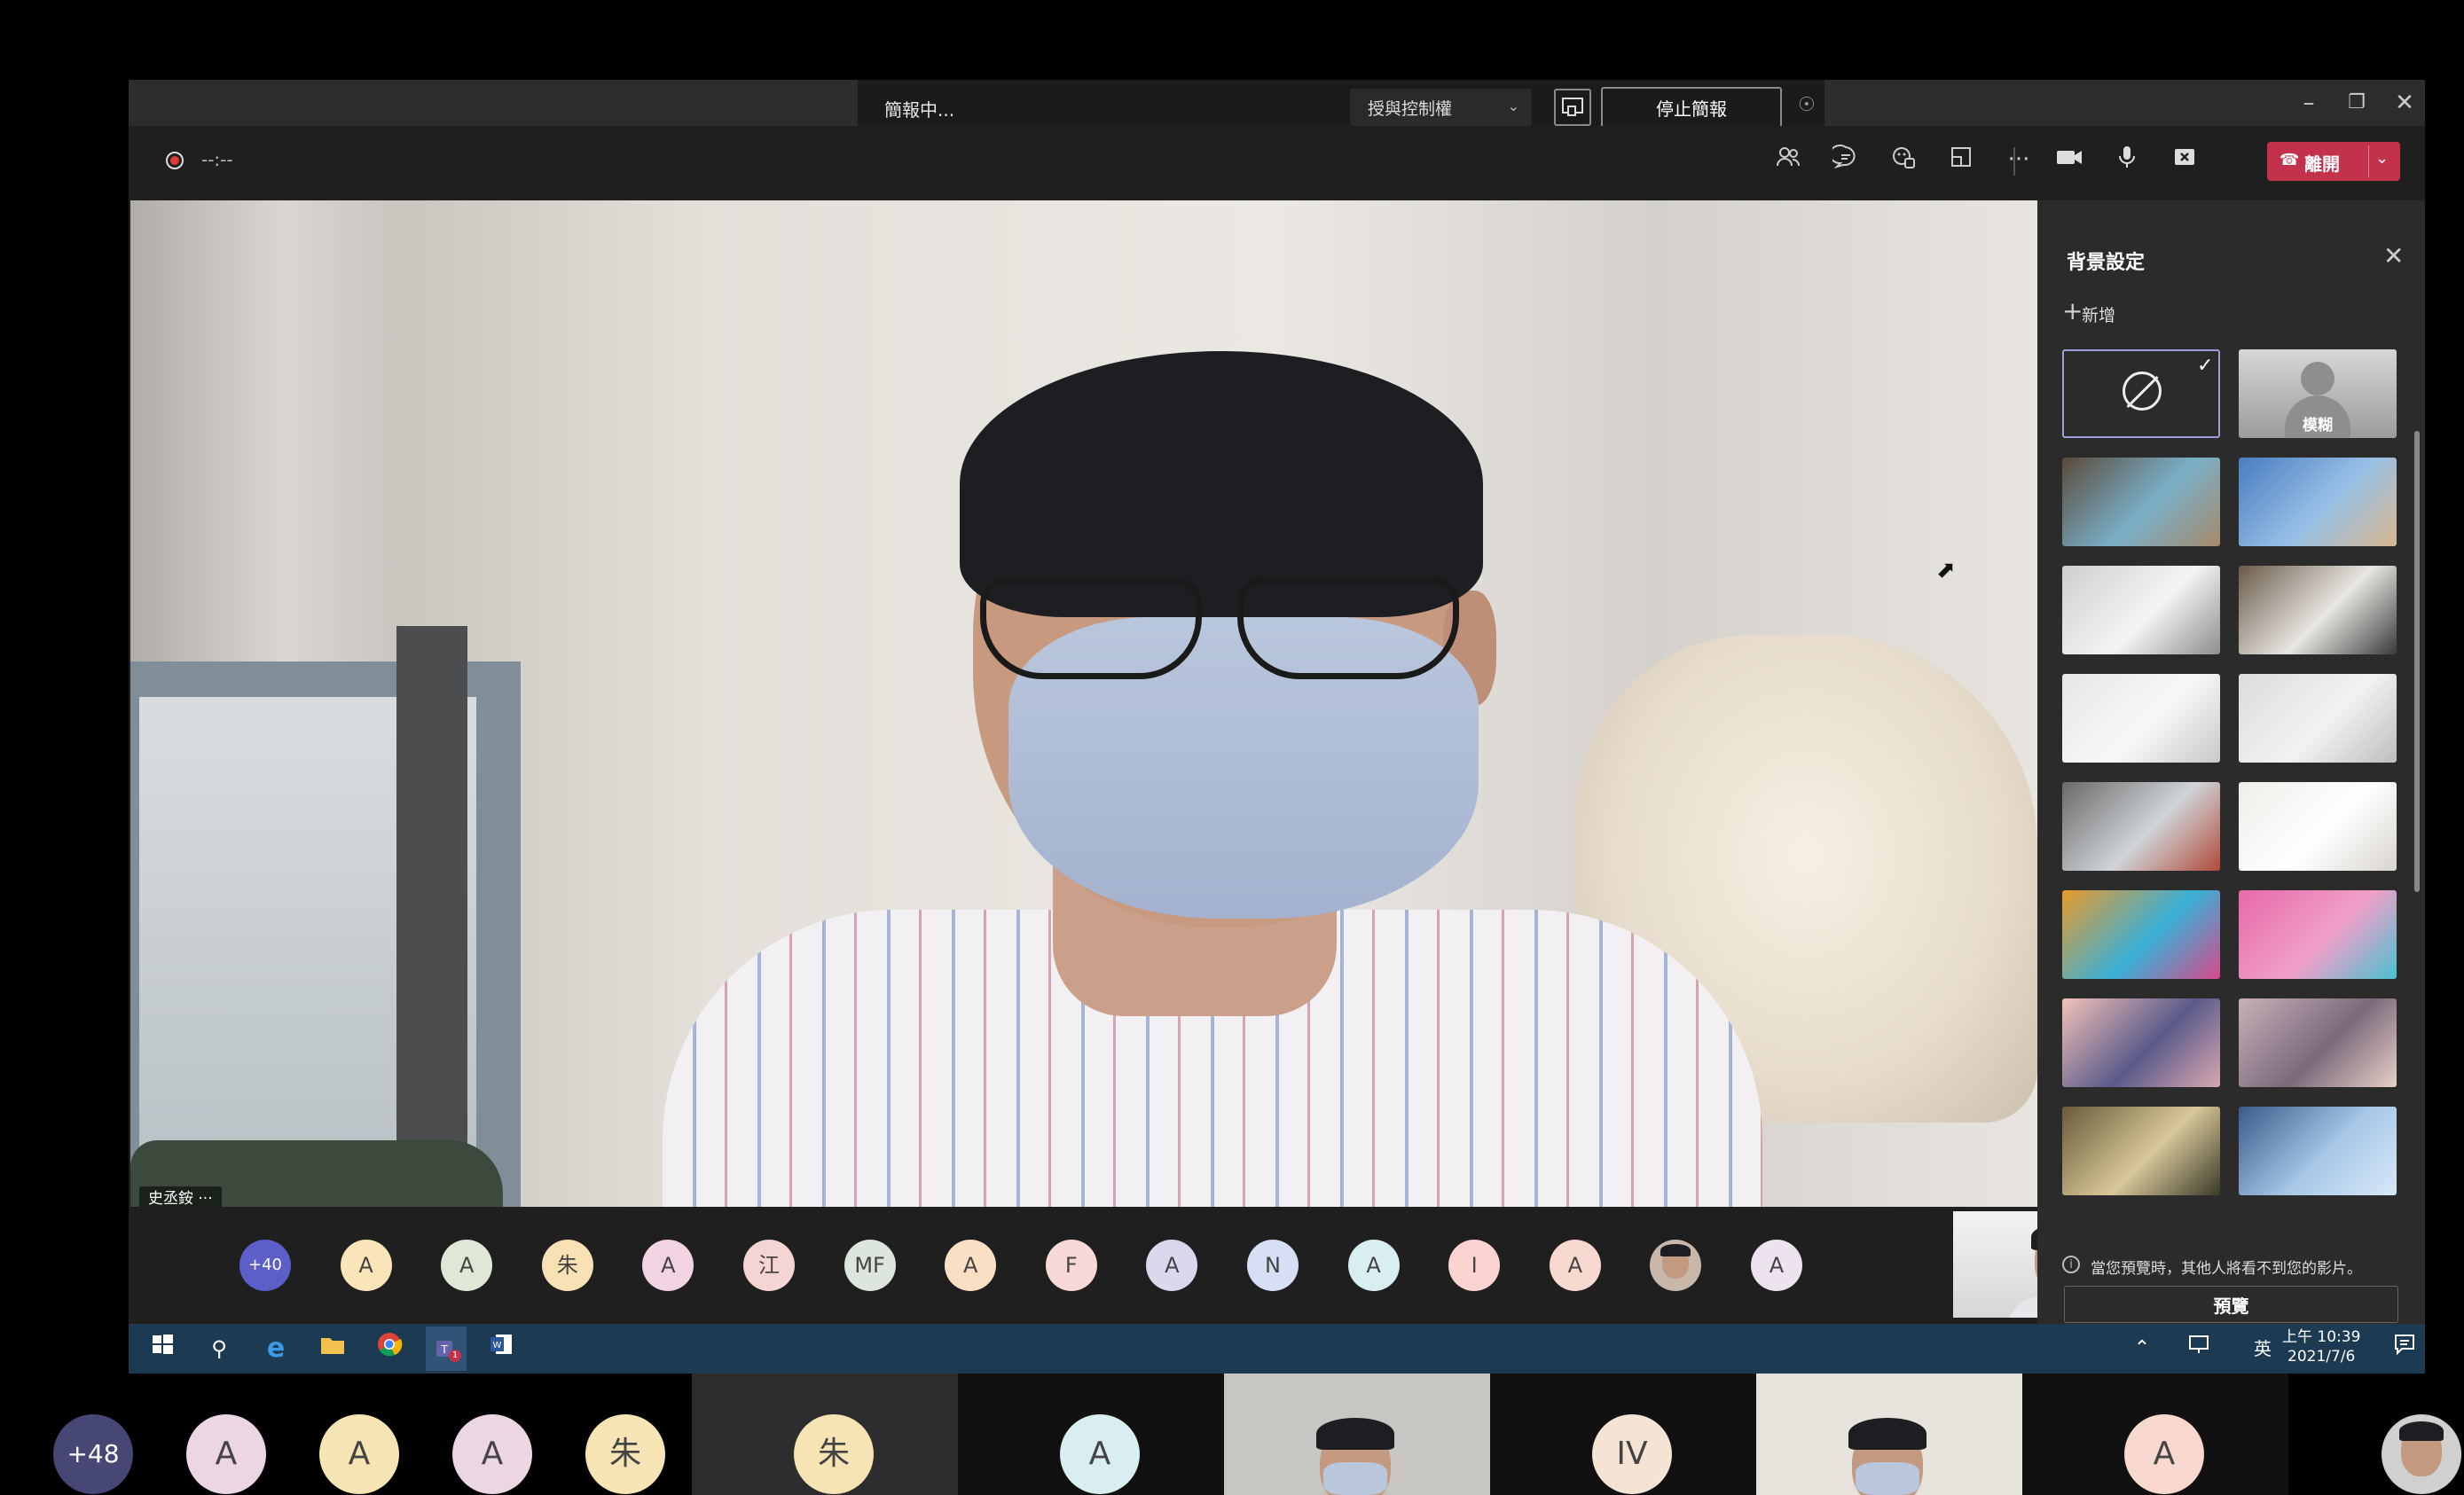  I want to click on include-audio-button, so click(1572, 108).